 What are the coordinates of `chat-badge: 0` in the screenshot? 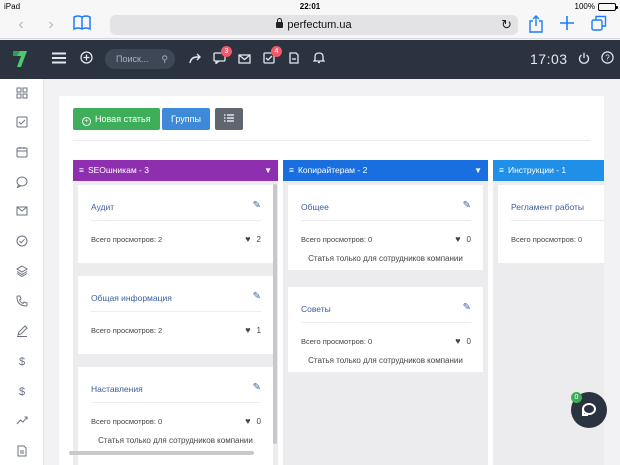 It's located at (576, 397).